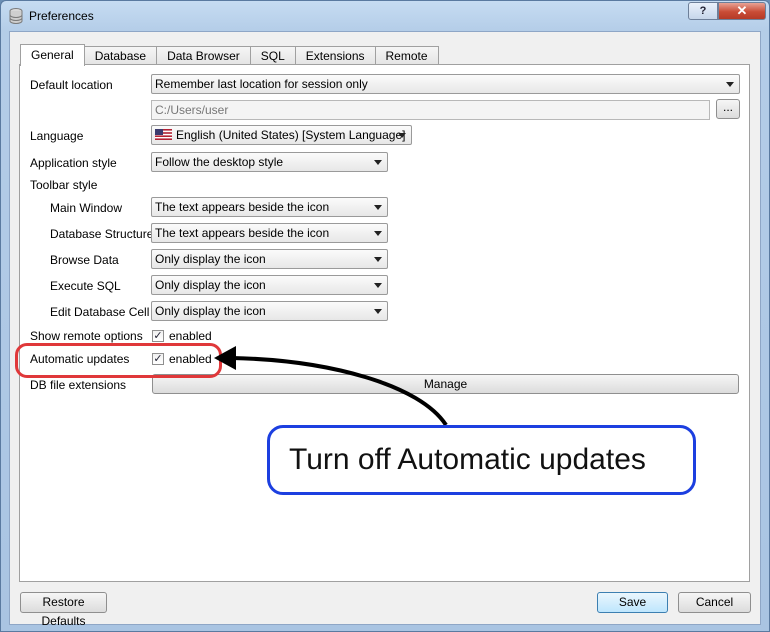 The height and width of the screenshot is (632, 770). I want to click on tab-general: General, so click(52, 55).